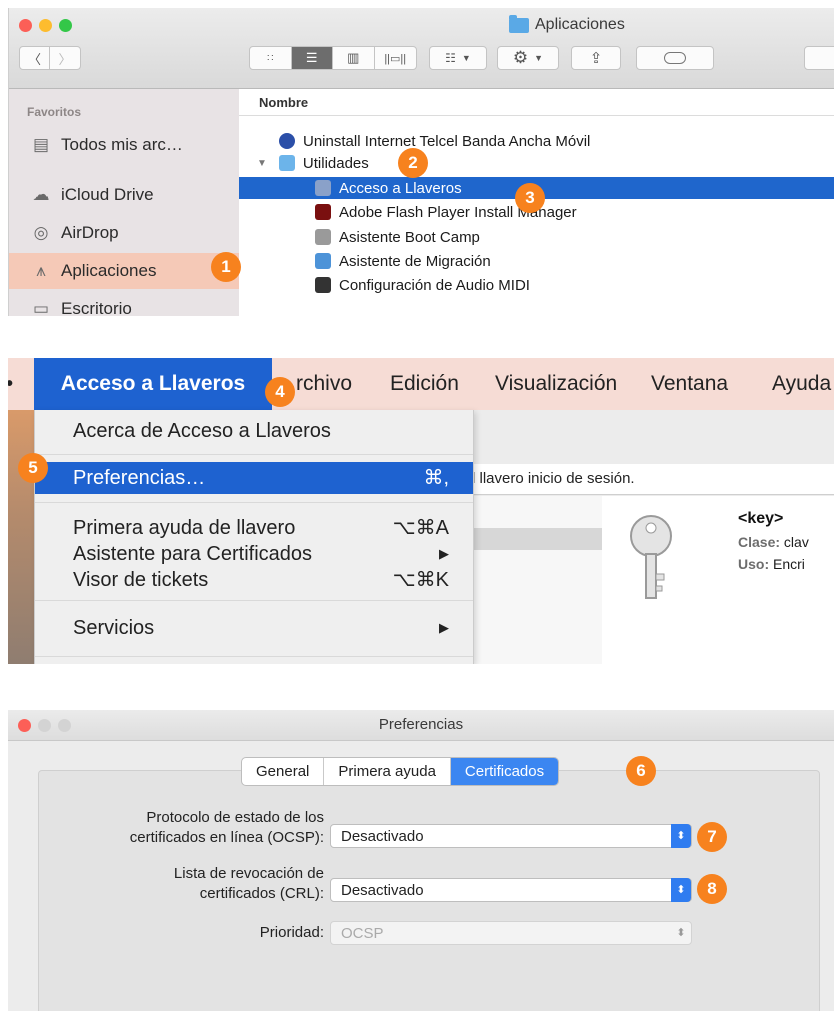 The image size is (834, 1011). Describe the element at coordinates (286, 163) in the screenshot. I see `folder-icon` at that location.